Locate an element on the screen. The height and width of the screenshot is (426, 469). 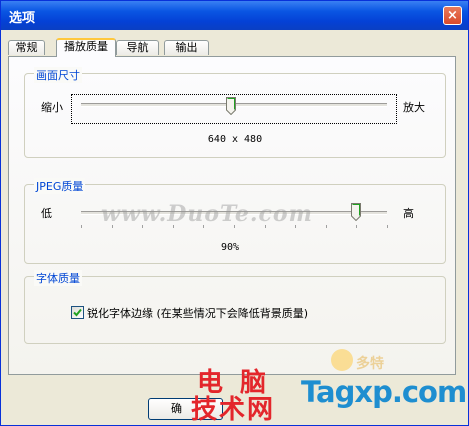
duote-corner-watermark: 多特 is located at coordinates (370, 364).